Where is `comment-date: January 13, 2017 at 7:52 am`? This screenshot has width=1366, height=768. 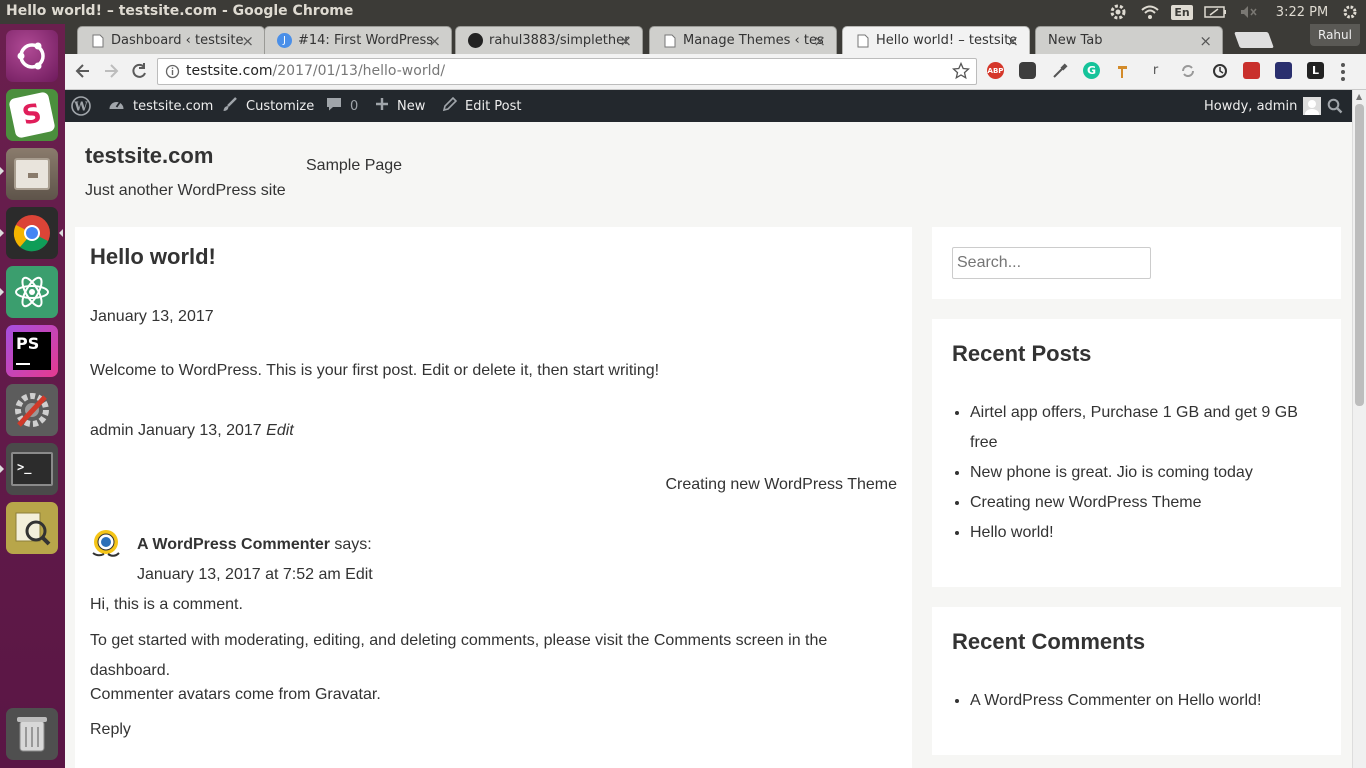
comment-date: January 13, 2017 at 7:52 am is located at coordinates (239, 574).